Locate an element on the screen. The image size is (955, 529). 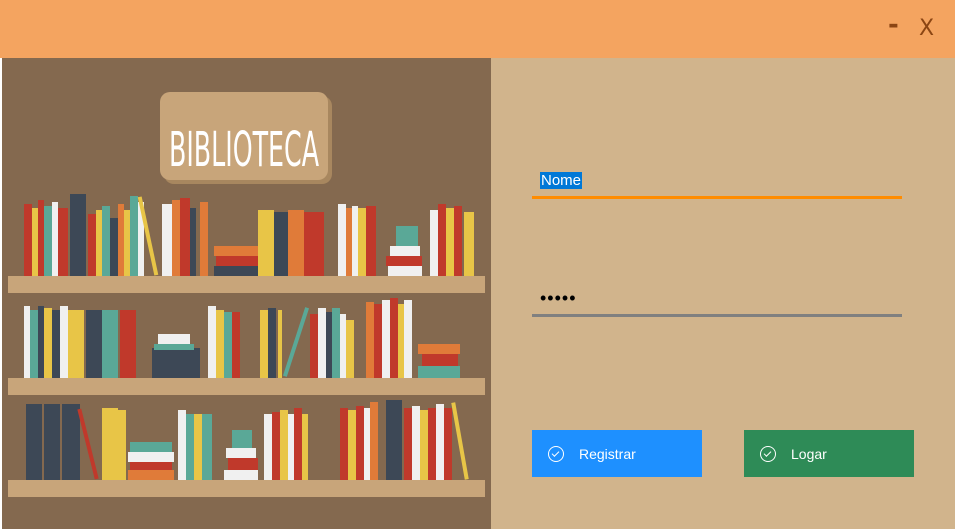
username-input: Nome is located at coordinates (561, 180).